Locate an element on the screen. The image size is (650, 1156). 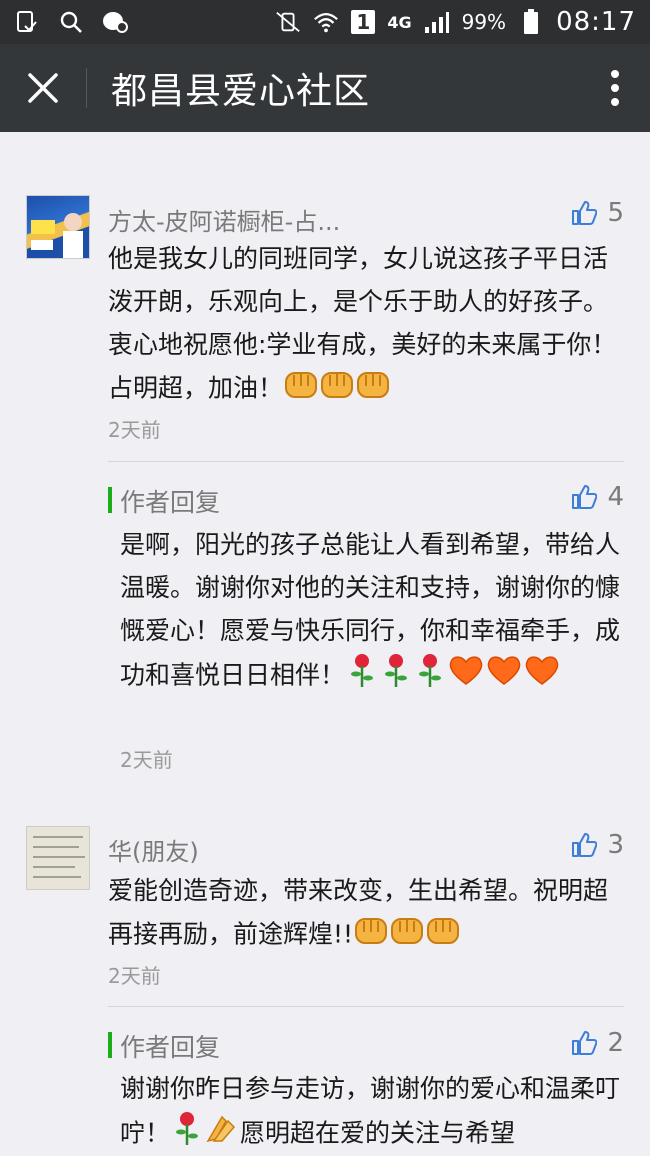
like-count: 2 is located at coordinates (615, 1043).